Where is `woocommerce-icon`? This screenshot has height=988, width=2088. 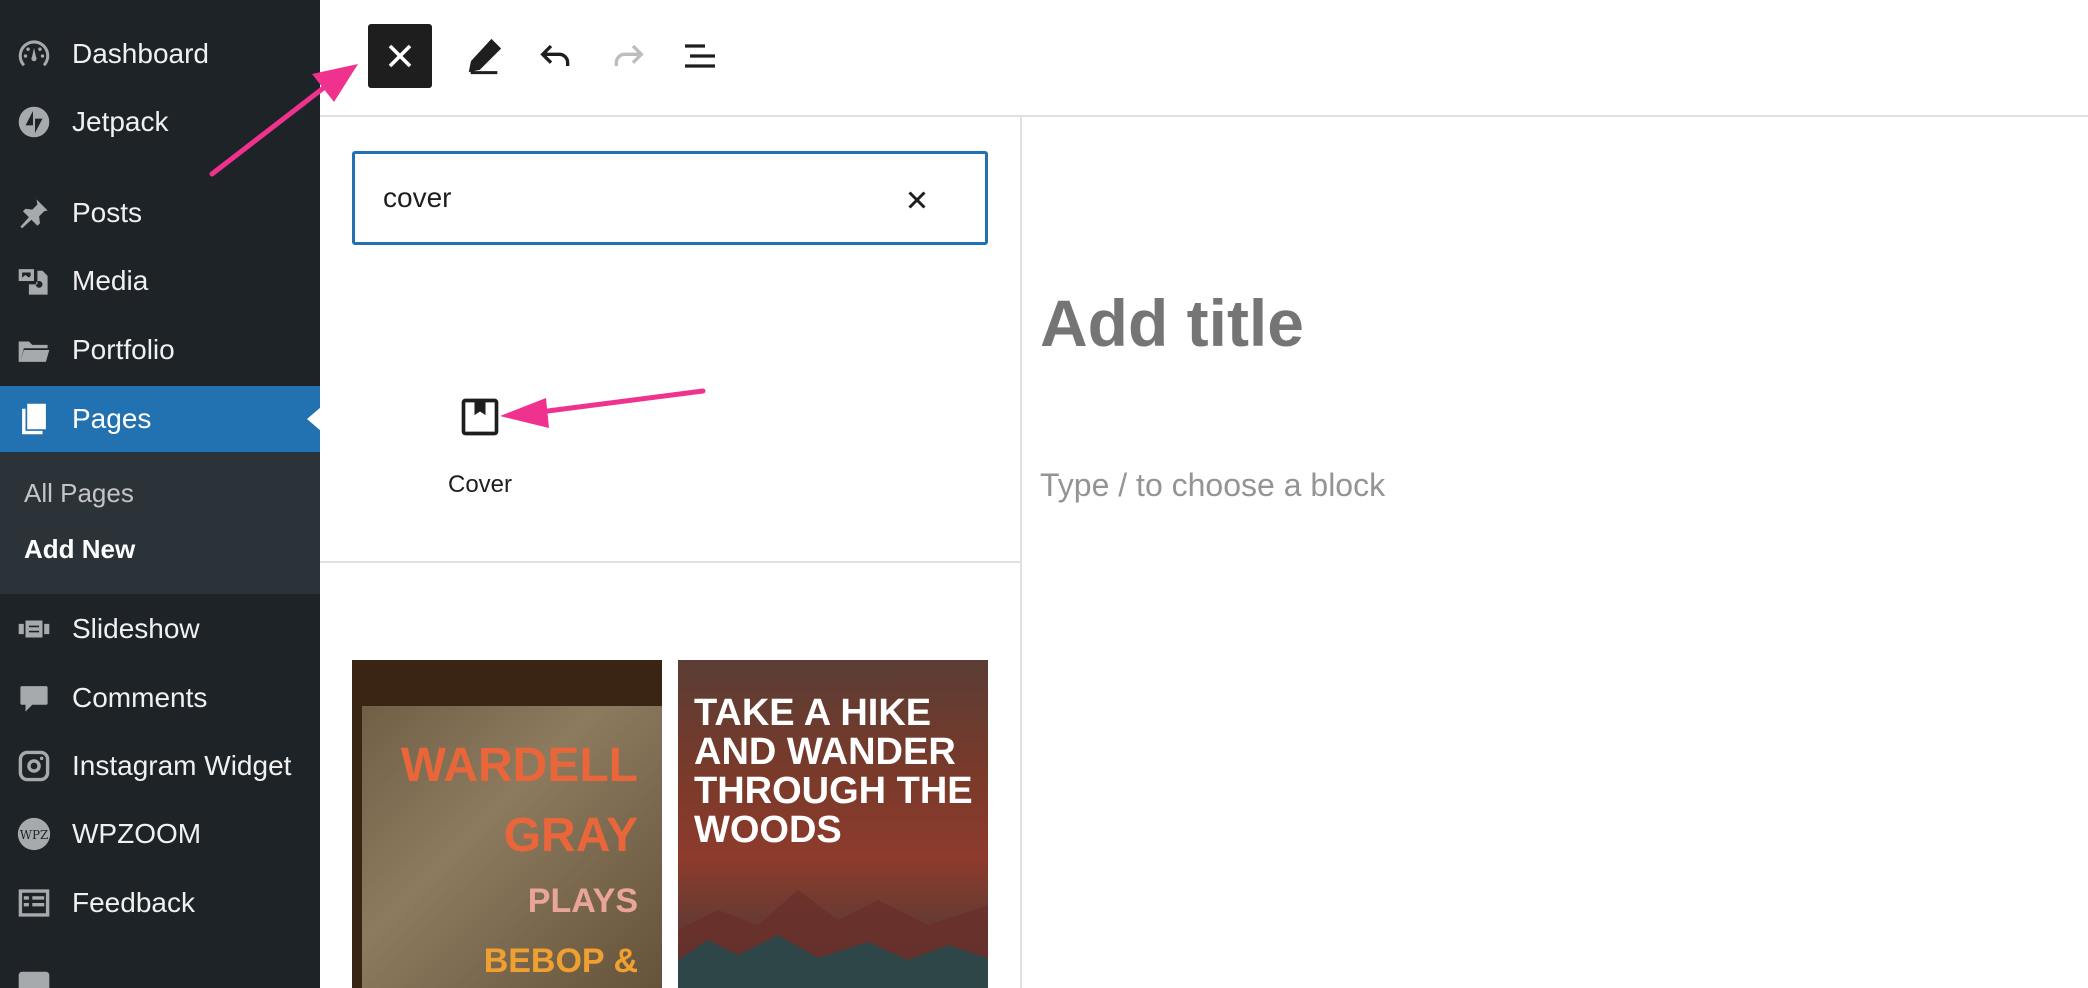
woocommerce-icon is located at coordinates (34, 976).